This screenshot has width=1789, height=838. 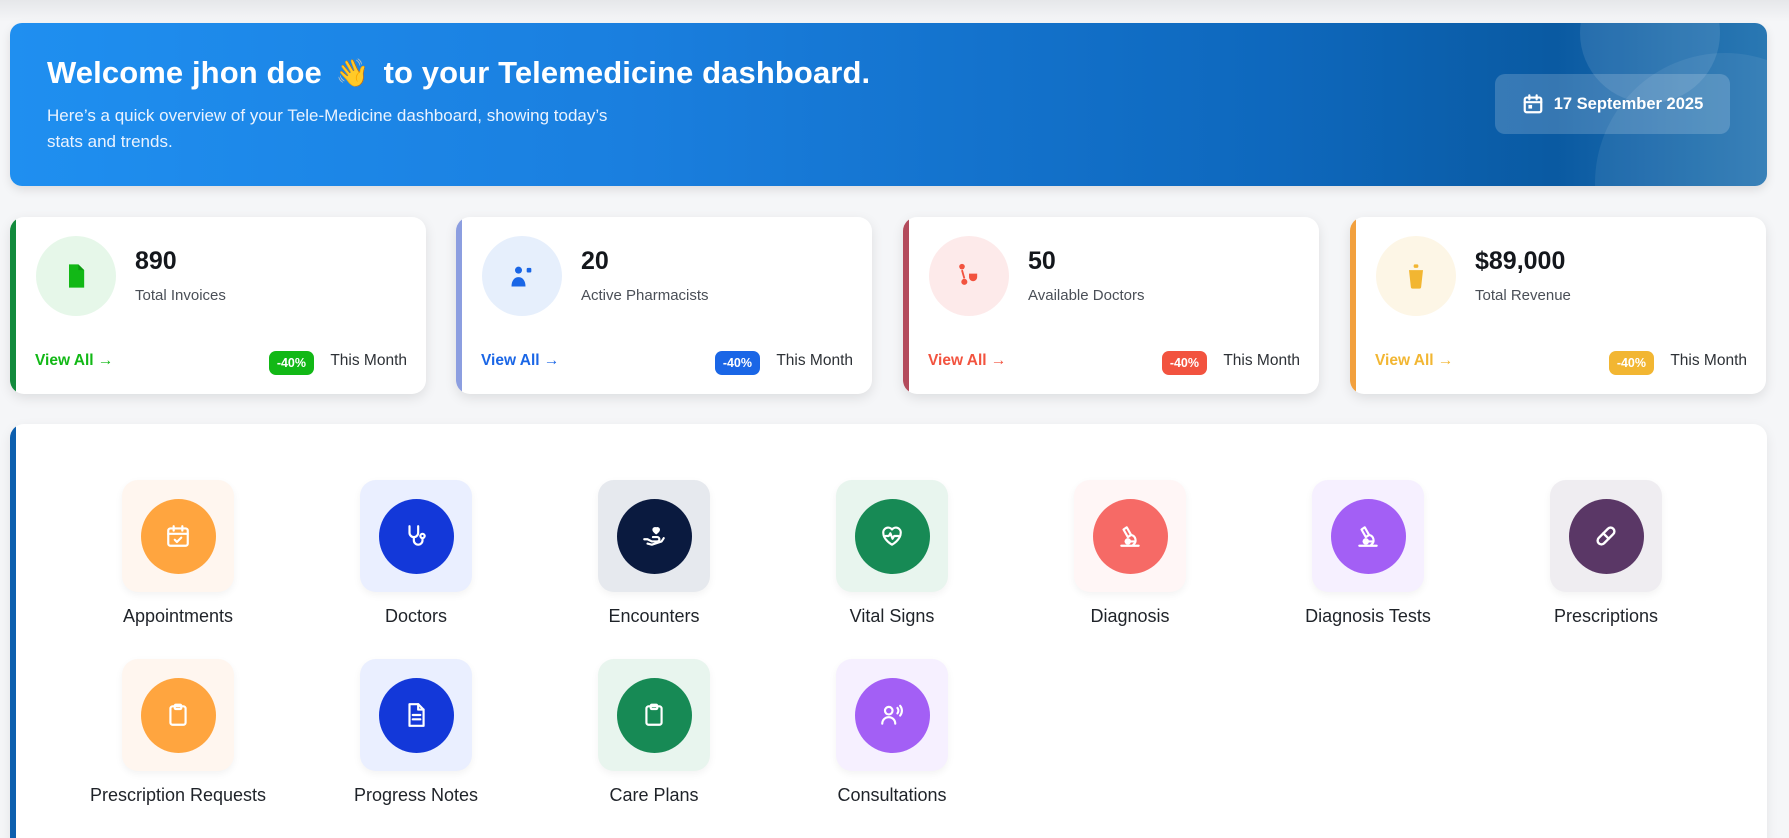 What do you see at coordinates (184, 72) in the screenshot?
I see `welcome-title-name: Welcome jhon doe` at bounding box center [184, 72].